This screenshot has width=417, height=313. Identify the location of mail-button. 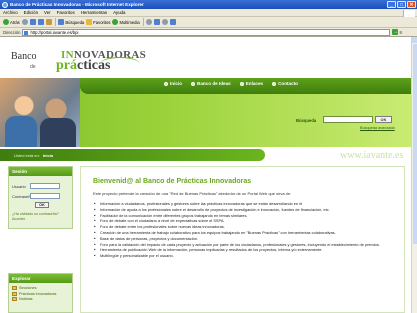
(157, 22).